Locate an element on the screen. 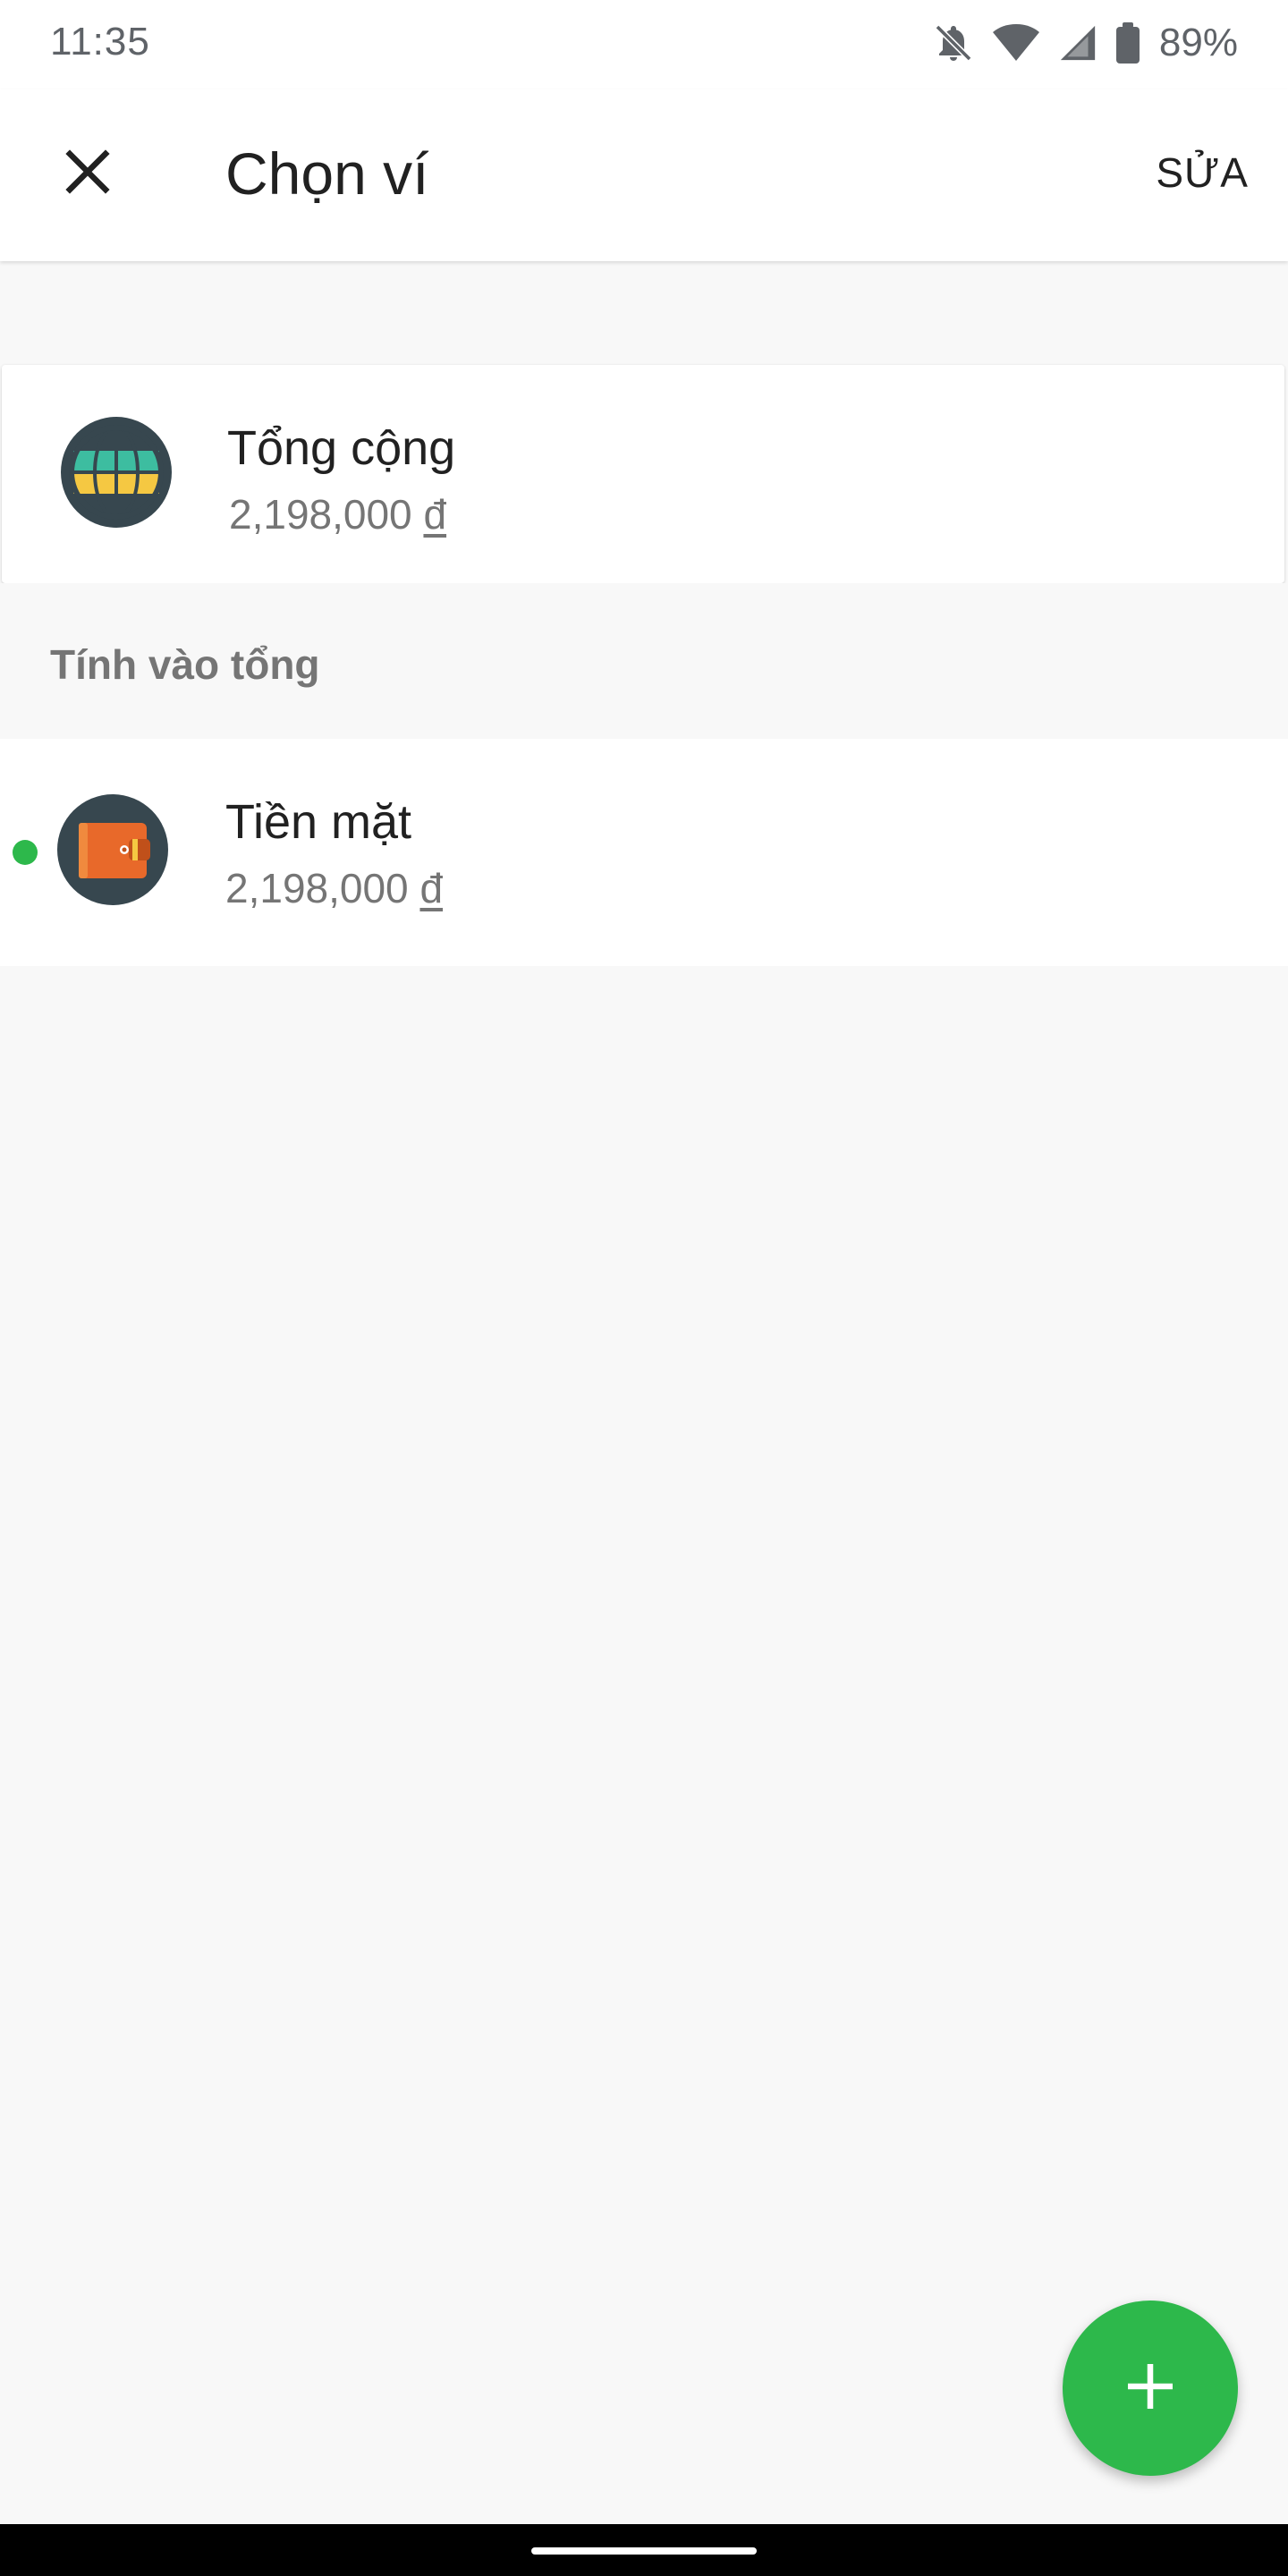 The image size is (1288, 2576). total-wallet-name: Tổng cộng is located at coordinates (341, 448).